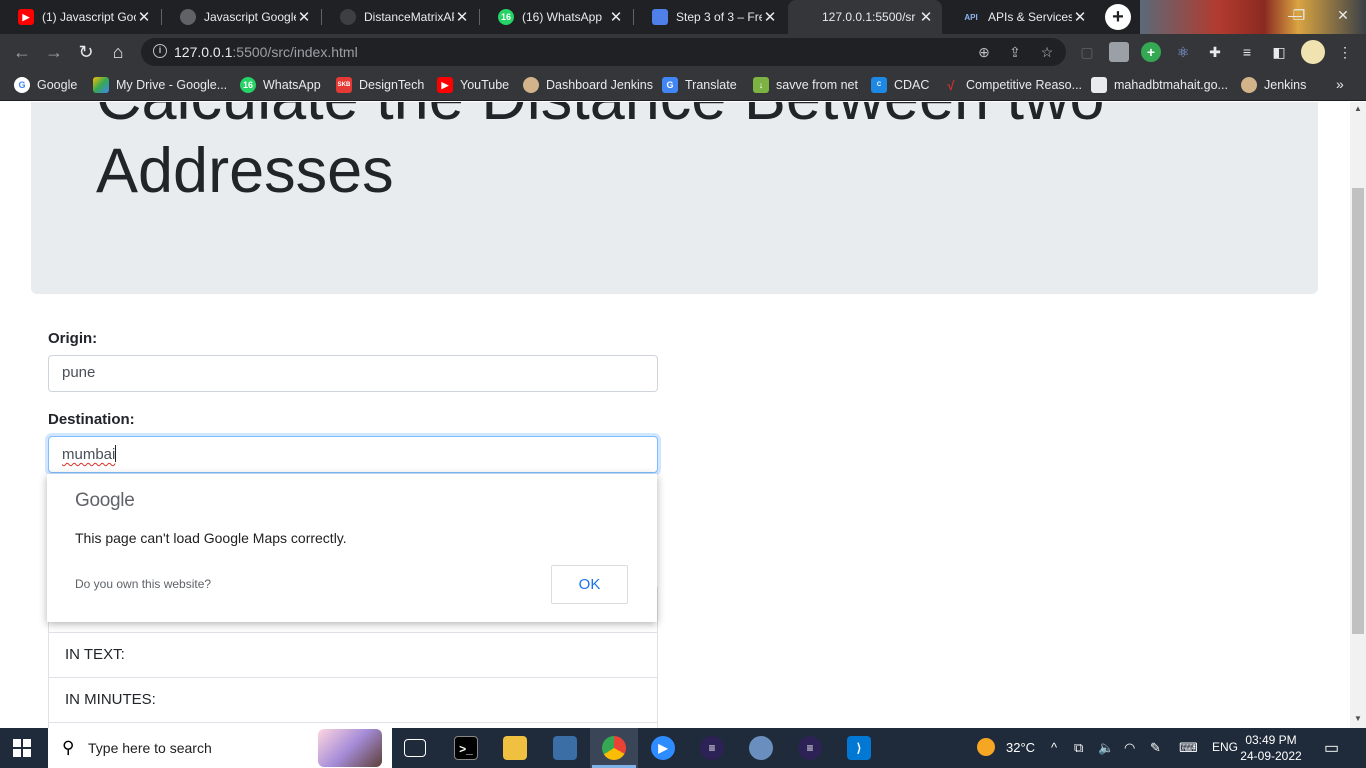 The width and height of the screenshot is (1366, 768). What do you see at coordinates (1129, 748) in the screenshot?
I see `wifi-icon: ◠` at bounding box center [1129, 748].